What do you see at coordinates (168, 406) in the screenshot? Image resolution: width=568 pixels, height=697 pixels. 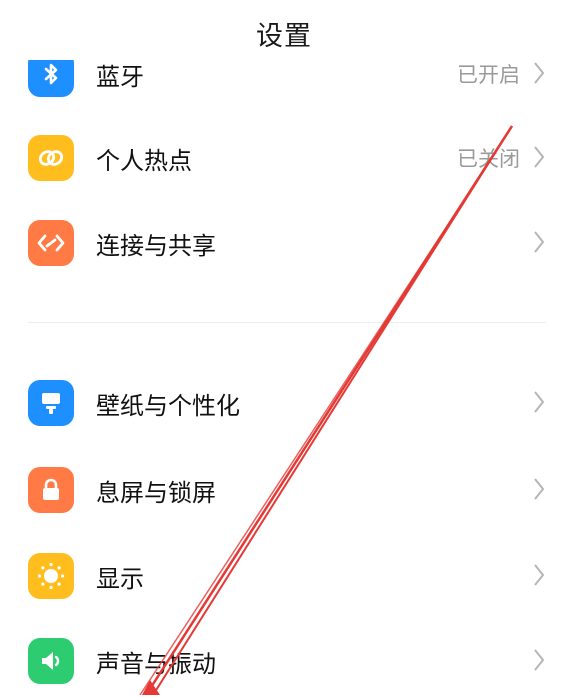 I see `settings-row-label: 壁纸与个性化` at bounding box center [168, 406].